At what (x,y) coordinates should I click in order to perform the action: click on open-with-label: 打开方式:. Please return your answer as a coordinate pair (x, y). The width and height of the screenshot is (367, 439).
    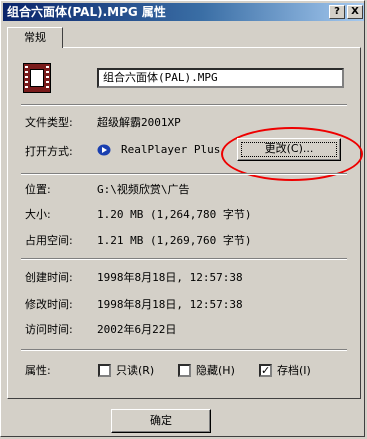
    Looking at the image, I should click on (49, 151).